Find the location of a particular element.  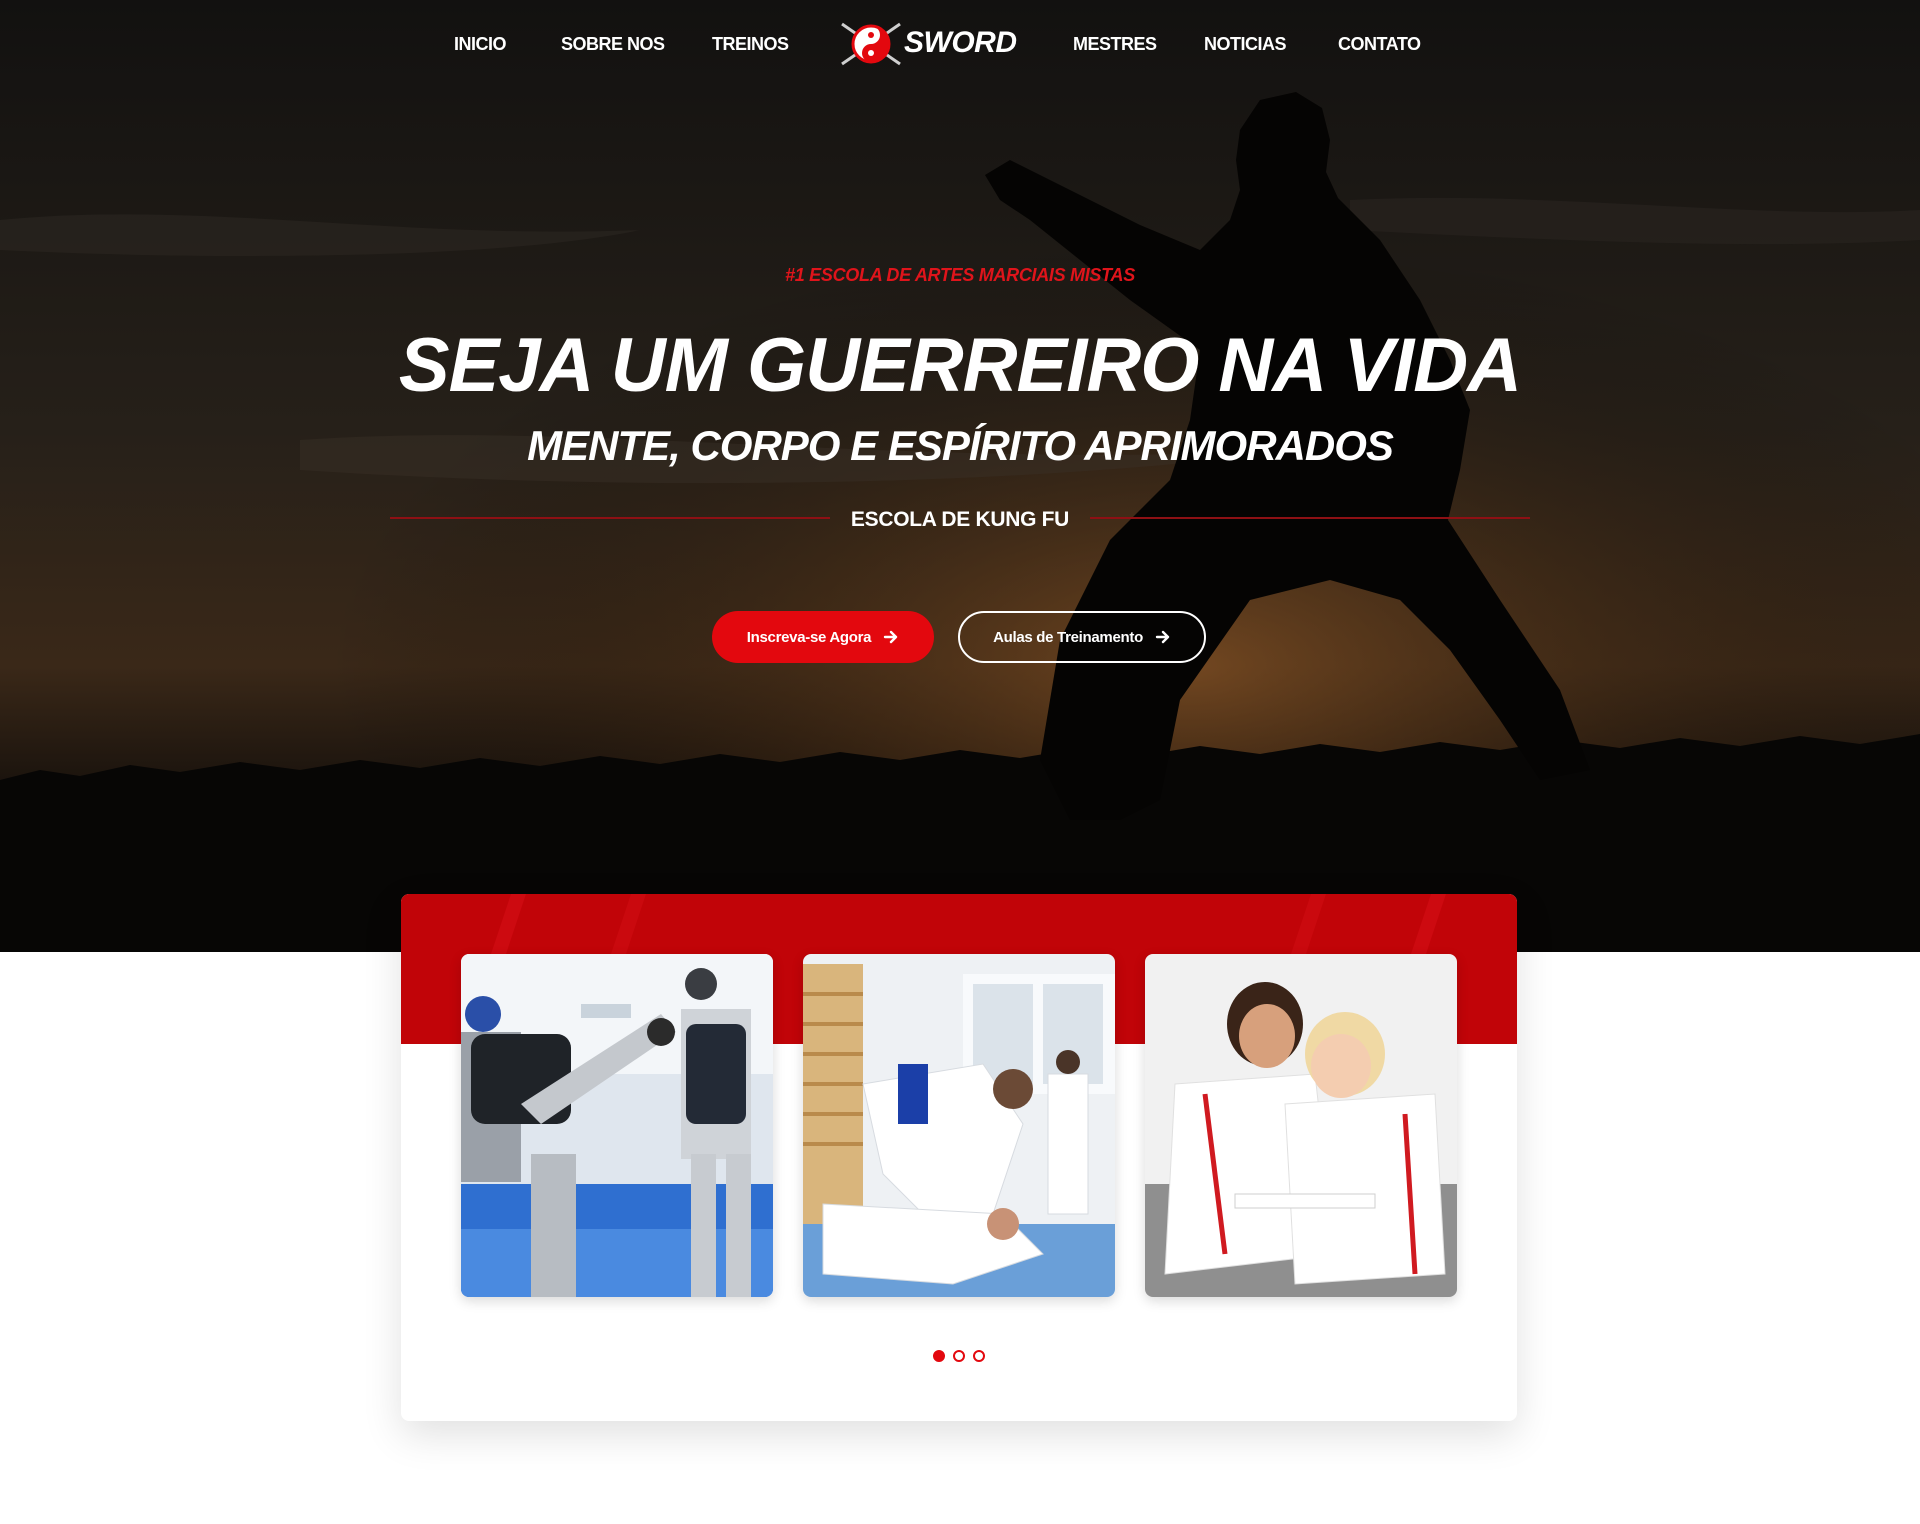

taekwondo-kick-photo is located at coordinates (617, 1125).